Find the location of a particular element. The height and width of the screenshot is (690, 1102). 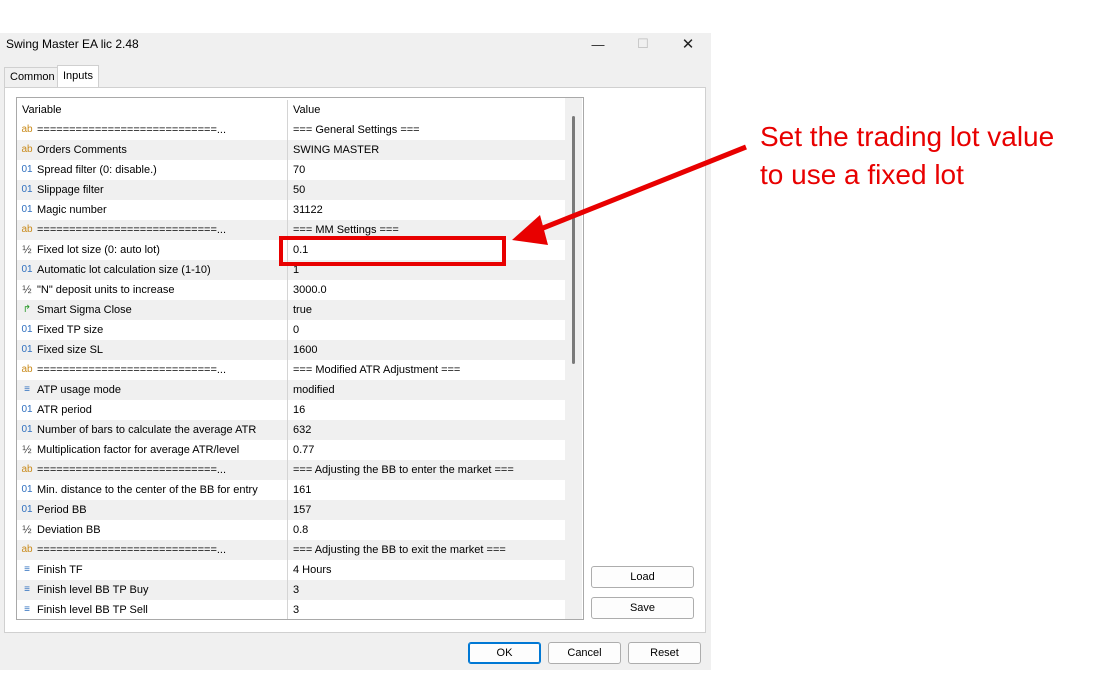

annotation-line-1: Set the trading lot value is located at coordinates (907, 136).